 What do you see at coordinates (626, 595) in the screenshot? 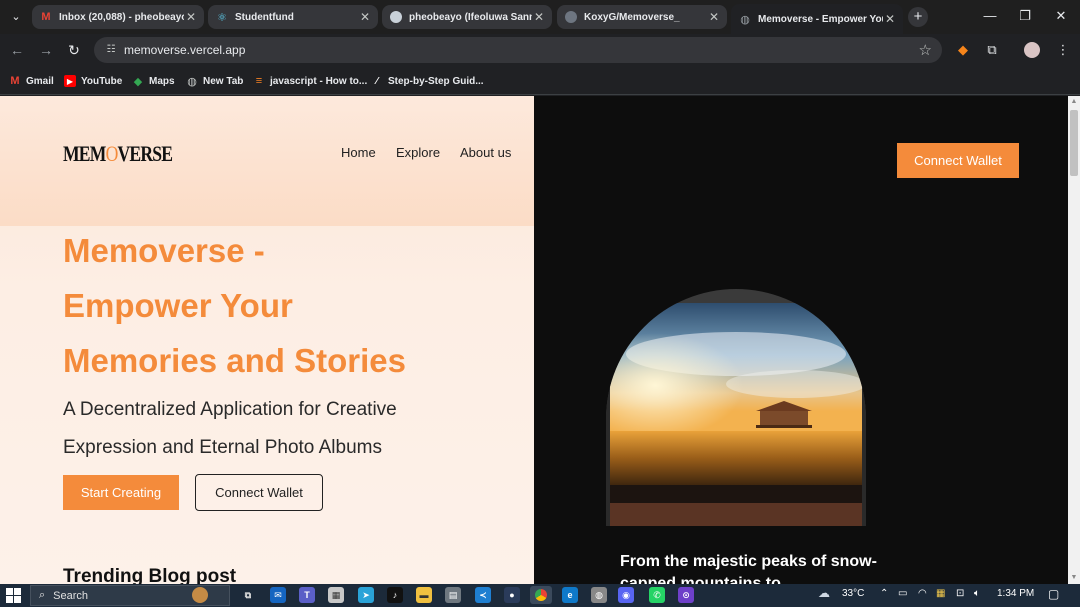
I see `discord-icon: ◉` at bounding box center [626, 595].